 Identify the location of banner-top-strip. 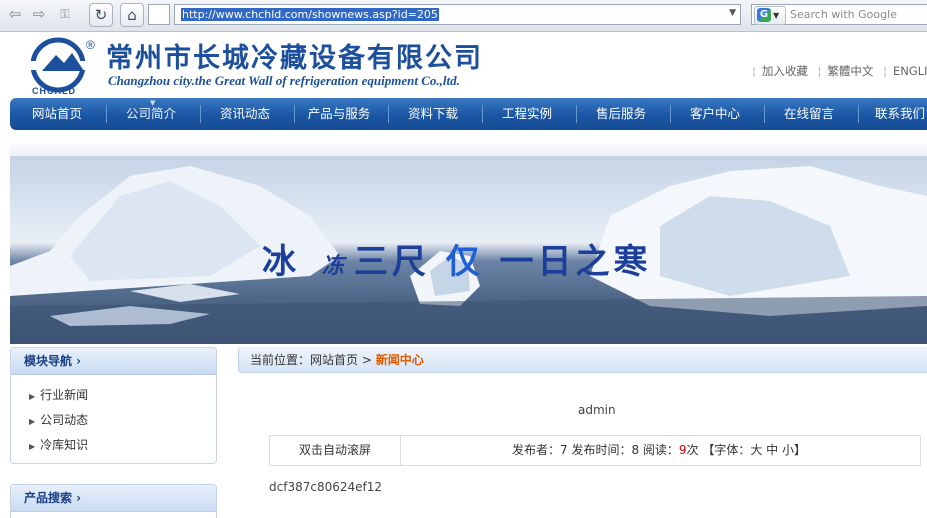
(468, 147).